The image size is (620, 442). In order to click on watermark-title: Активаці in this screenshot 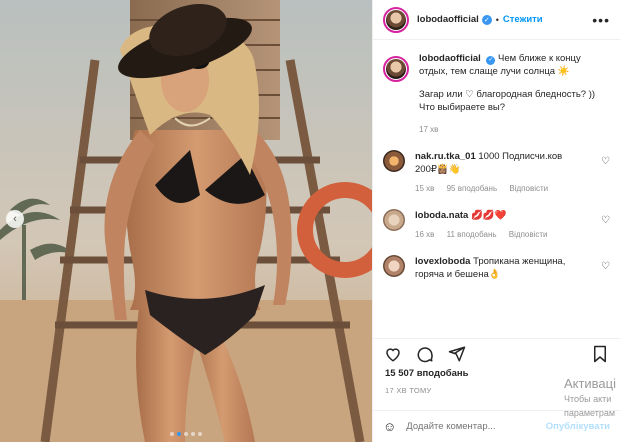, I will do `click(589, 383)`.